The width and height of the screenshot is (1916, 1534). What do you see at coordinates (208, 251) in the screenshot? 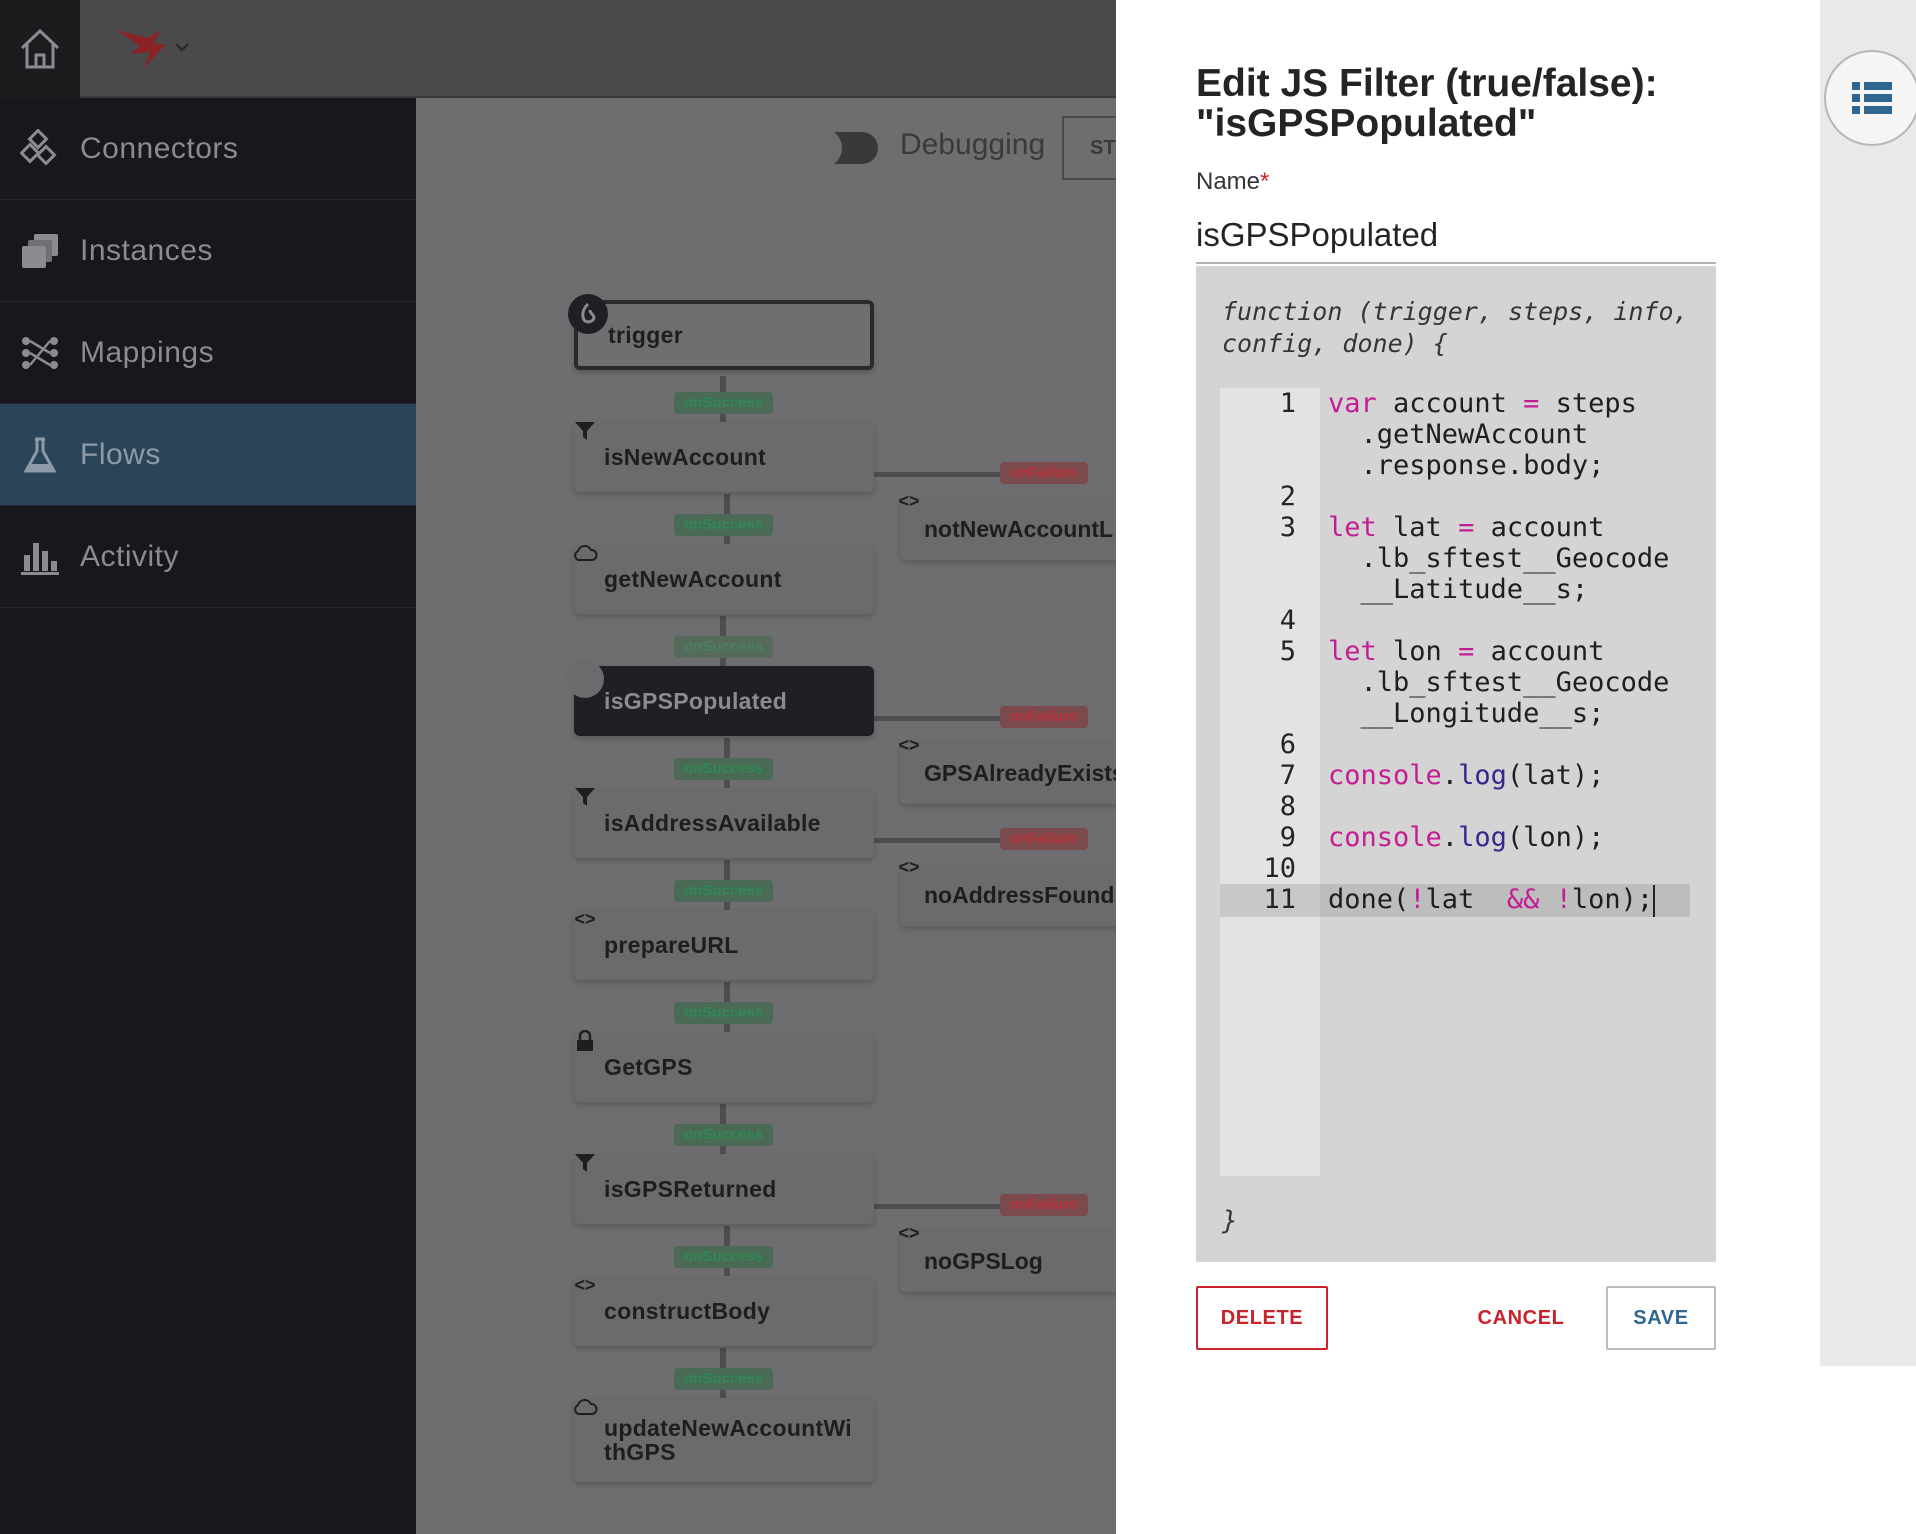
I see `sidebar-item-instances: Instances` at bounding box center [208, 251].